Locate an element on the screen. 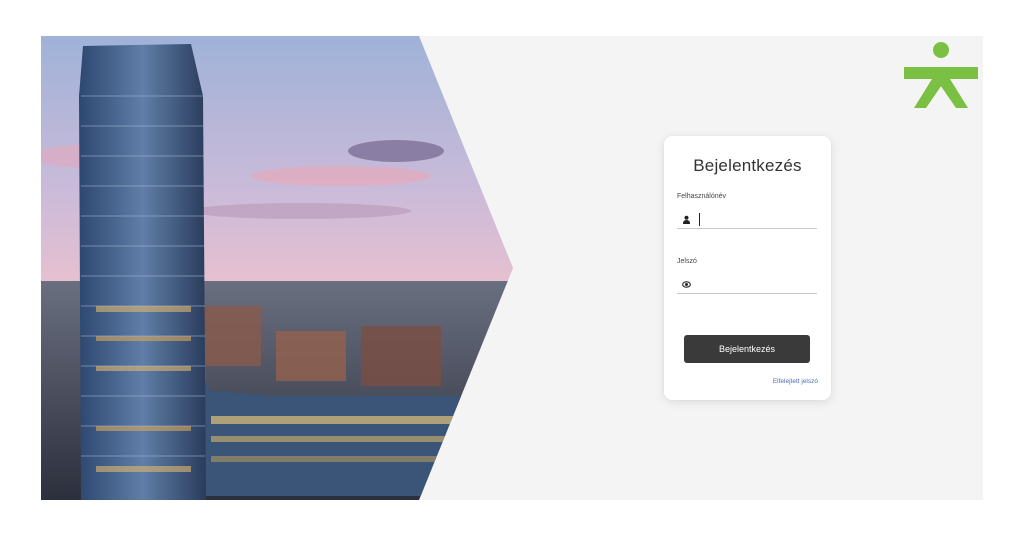  forgot-password-link: Elfelejtett jelszó is located at coordinates (795, 381).